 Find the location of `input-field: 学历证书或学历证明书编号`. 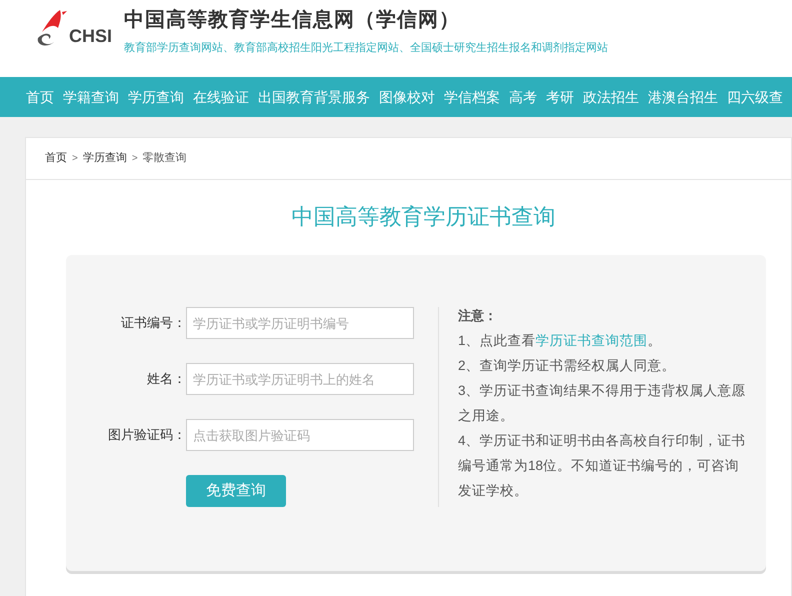

input-field: 学历证书或学历证明书编号 is located at coordinates (300, 323).